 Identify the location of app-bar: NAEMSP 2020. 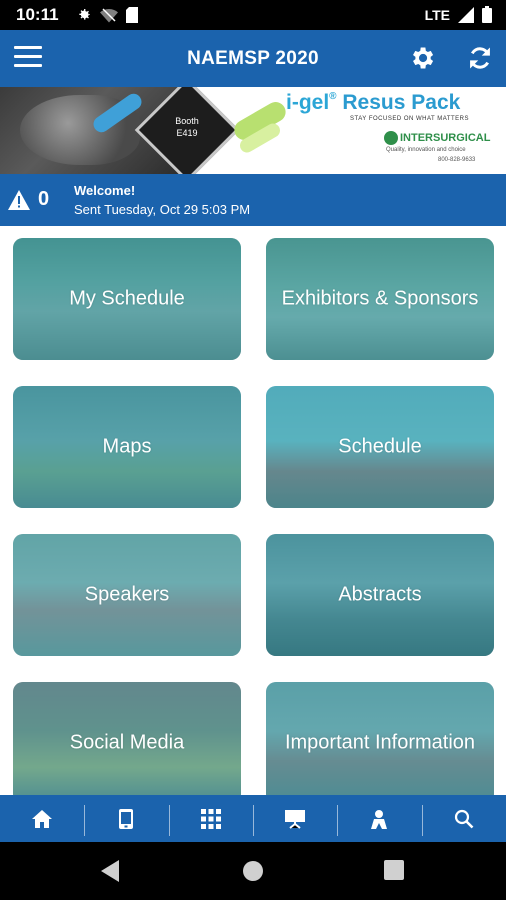
(253, 58).